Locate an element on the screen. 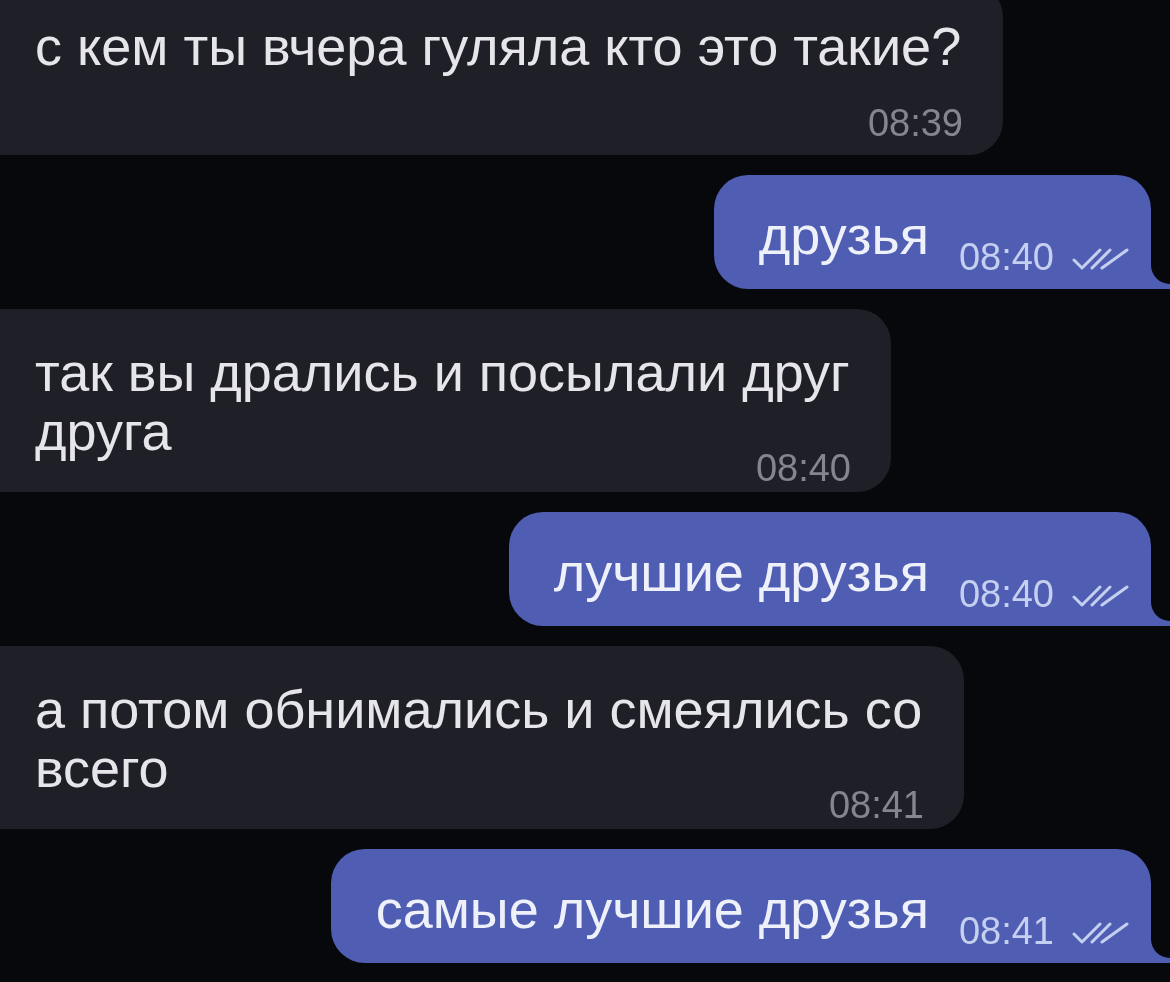 The image size is (1170, 982). message-text: с кем ты вчера гуляла кто это такие? is located at coordinates (499, 46).